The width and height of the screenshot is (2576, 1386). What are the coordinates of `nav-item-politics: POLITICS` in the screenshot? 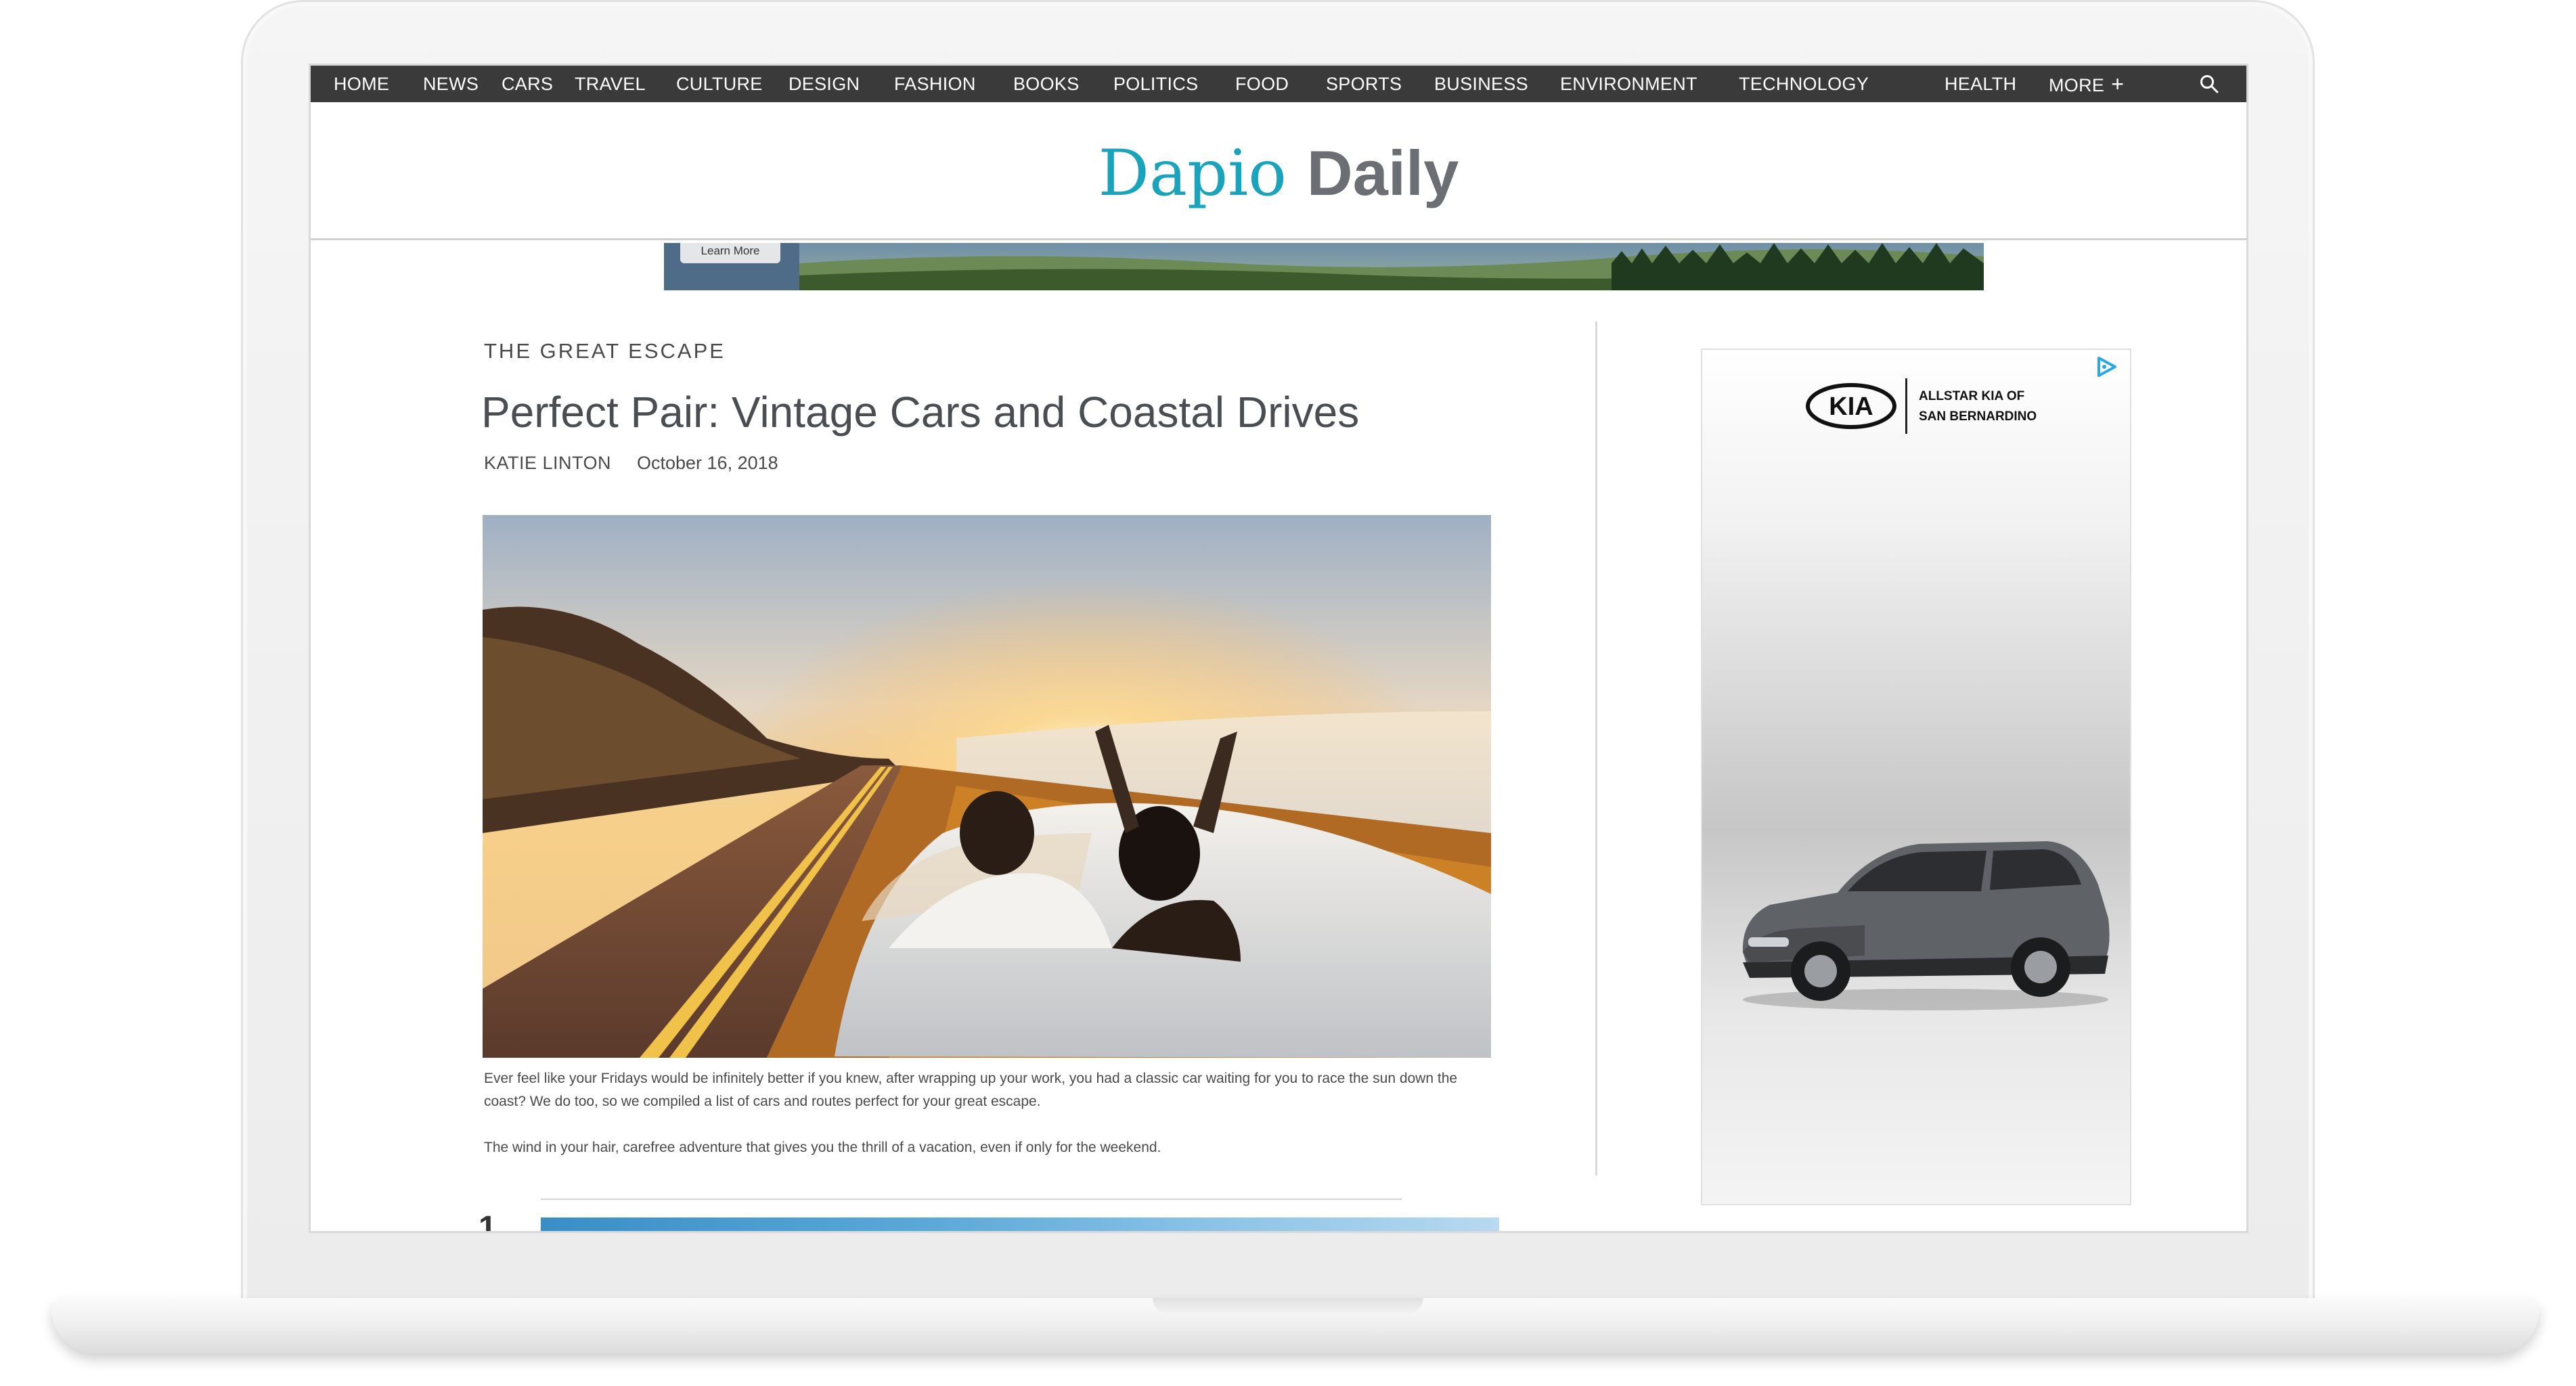 It's located at (1155, 84).